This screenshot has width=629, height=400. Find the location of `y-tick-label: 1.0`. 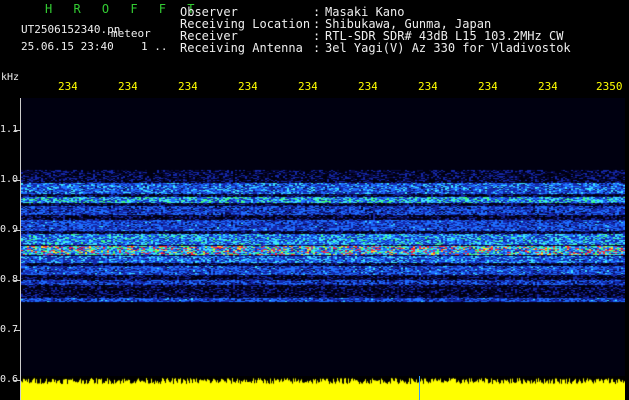

y-tick-label: 1.0 is located at coordinates (9, 179).